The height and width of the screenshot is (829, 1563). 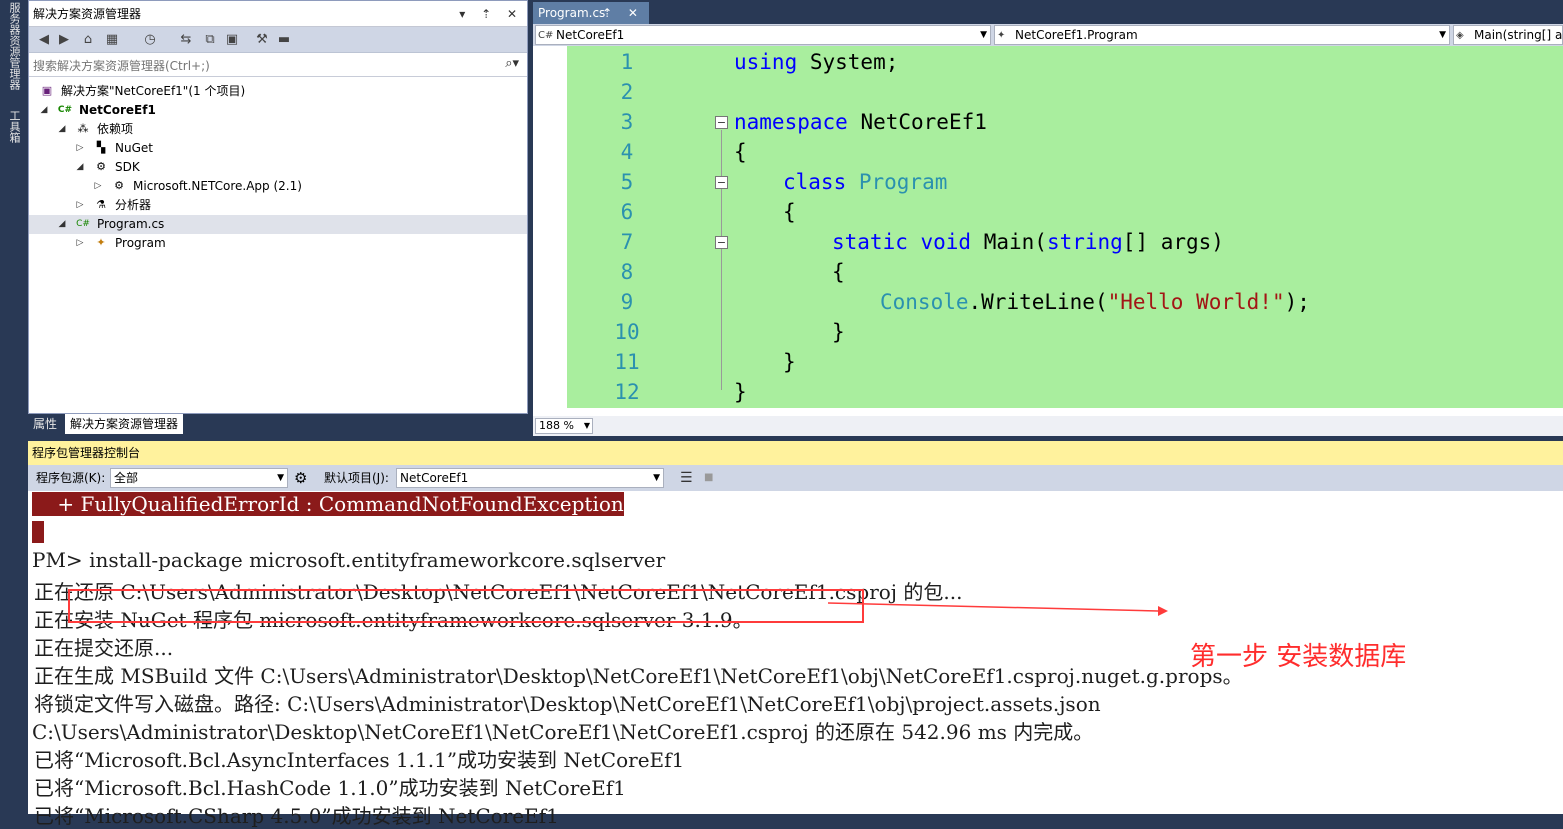 What do you see at coordinates (87, 14) in the screenshot?
I see `solution-explorer-title: 解决方案资源管理器` at bounding box center [87, 14].